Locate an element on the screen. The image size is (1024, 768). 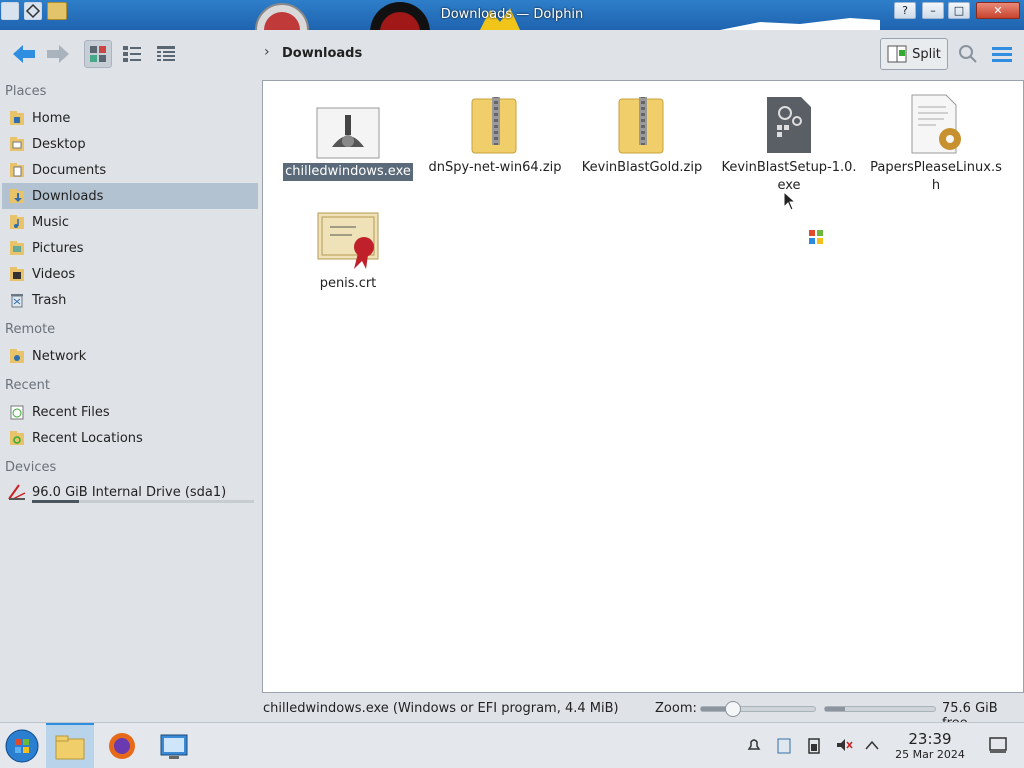
remote-header: Remote is located at coordinates (30, 329).